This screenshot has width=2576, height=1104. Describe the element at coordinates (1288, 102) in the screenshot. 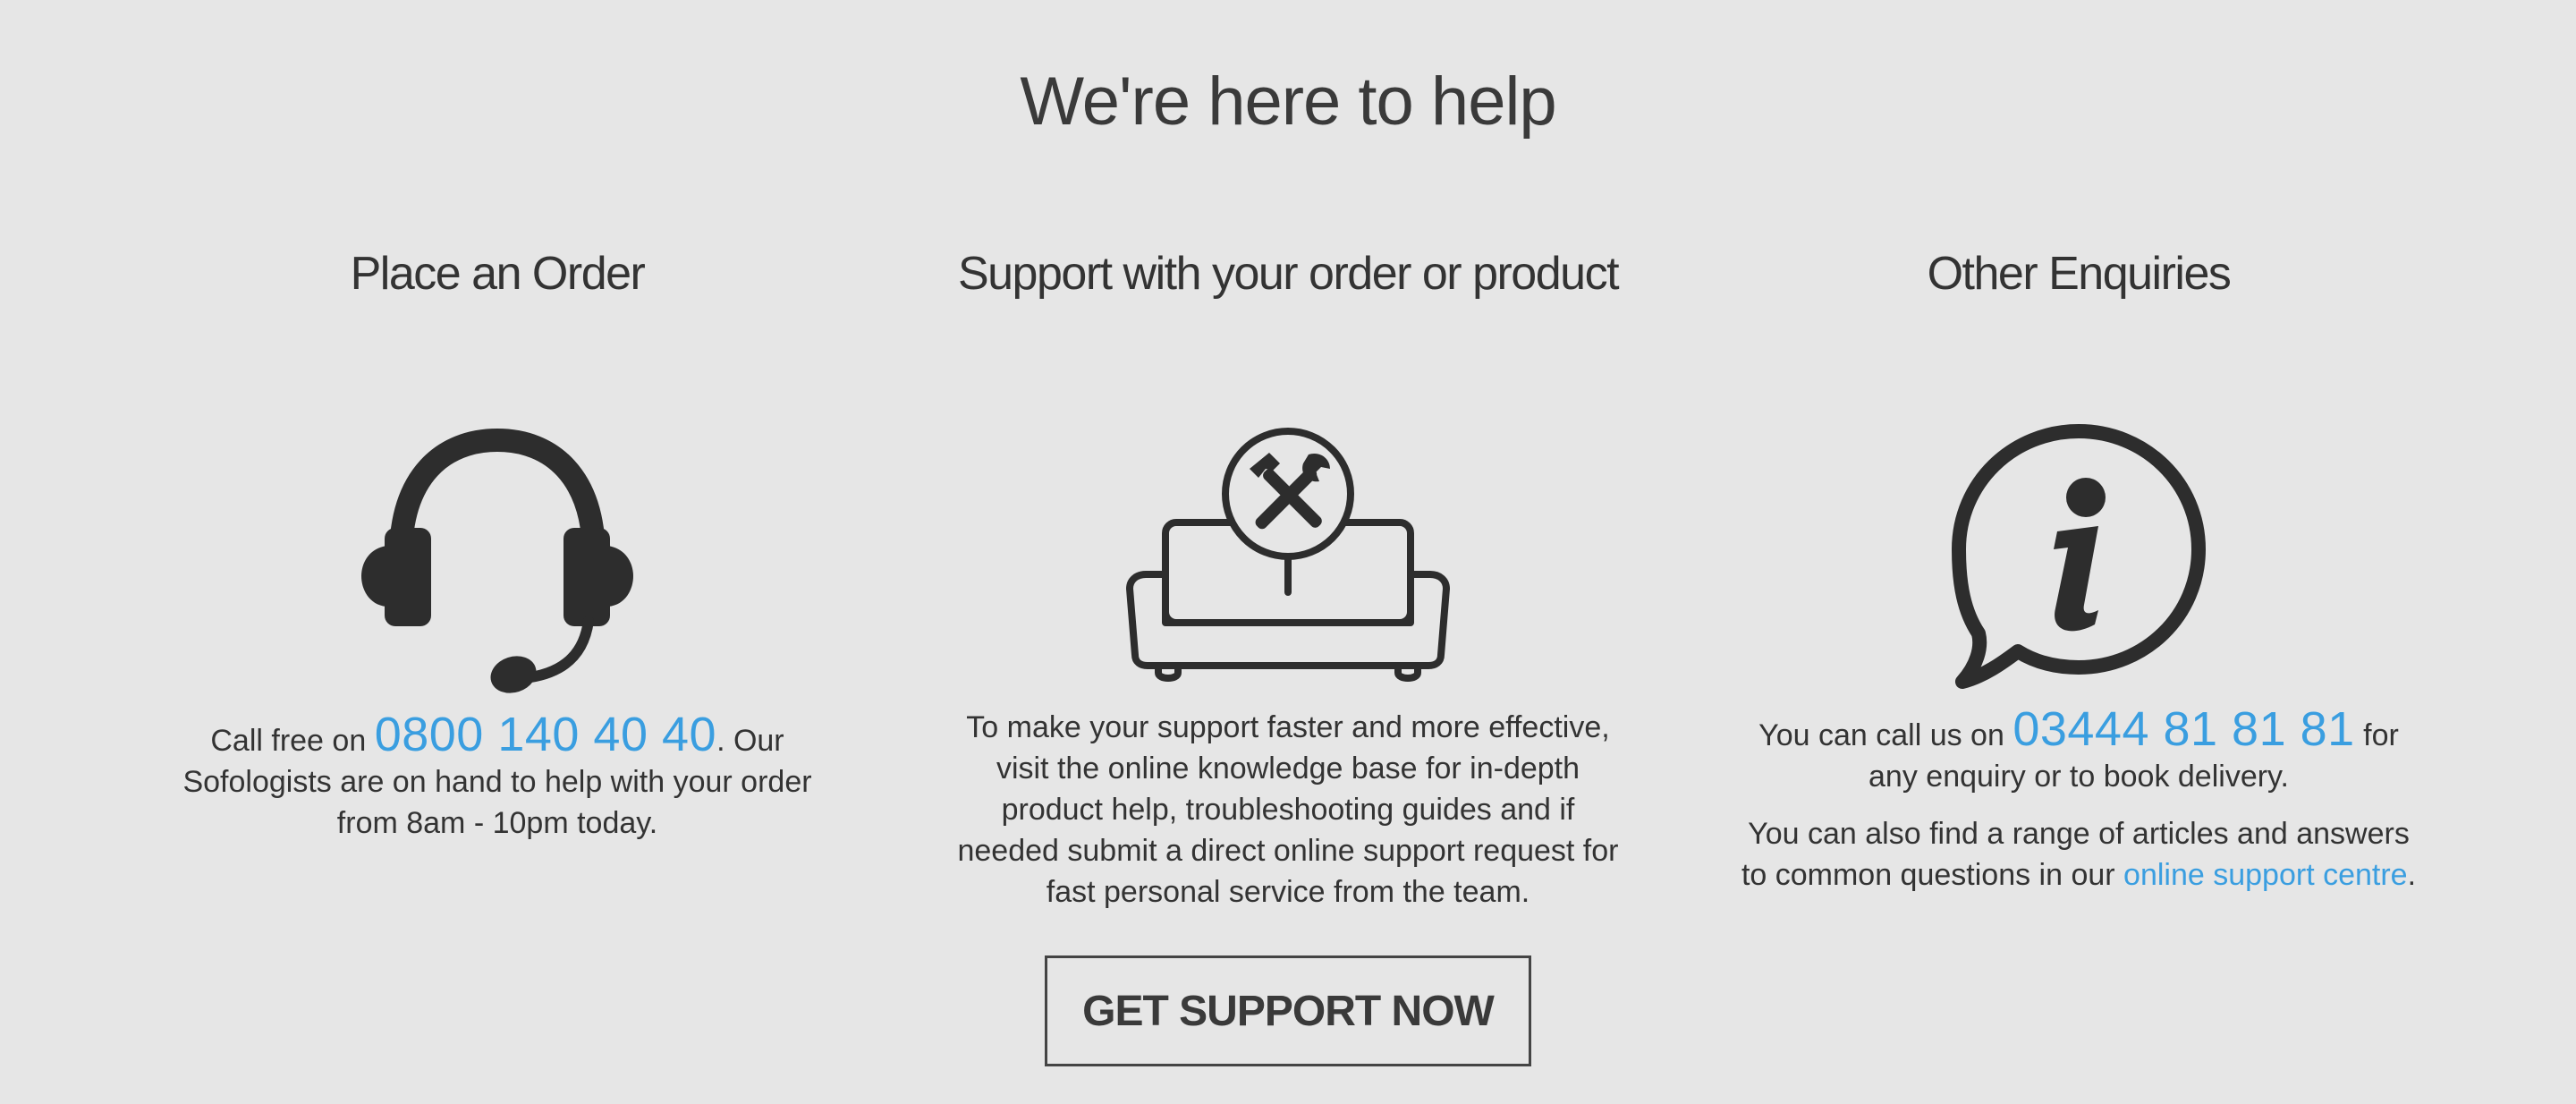

I see `page-title: We're here to help` at that location.